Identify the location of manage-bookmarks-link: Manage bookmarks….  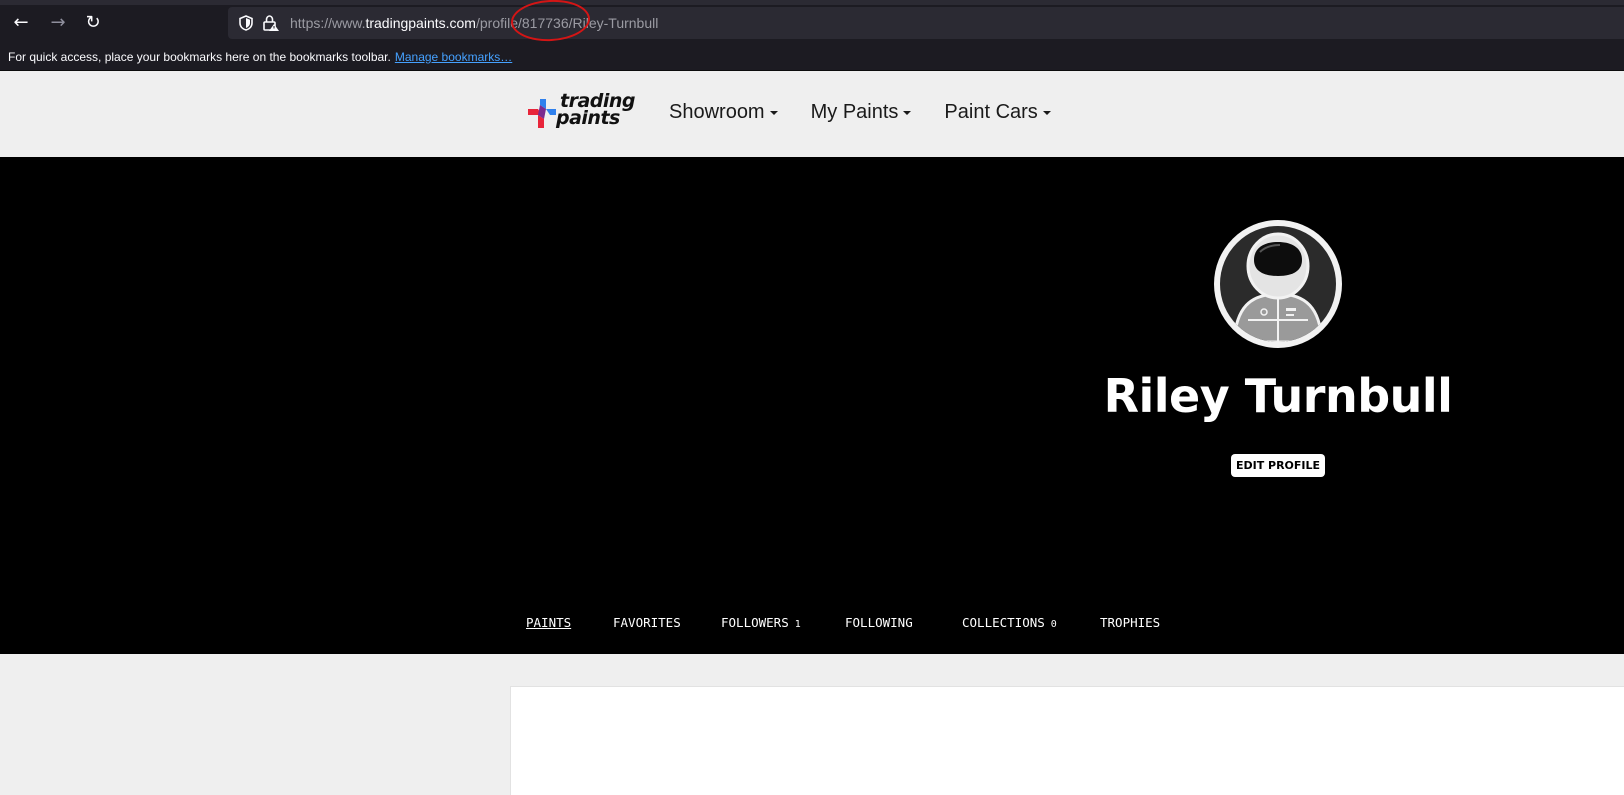
(453, 57).